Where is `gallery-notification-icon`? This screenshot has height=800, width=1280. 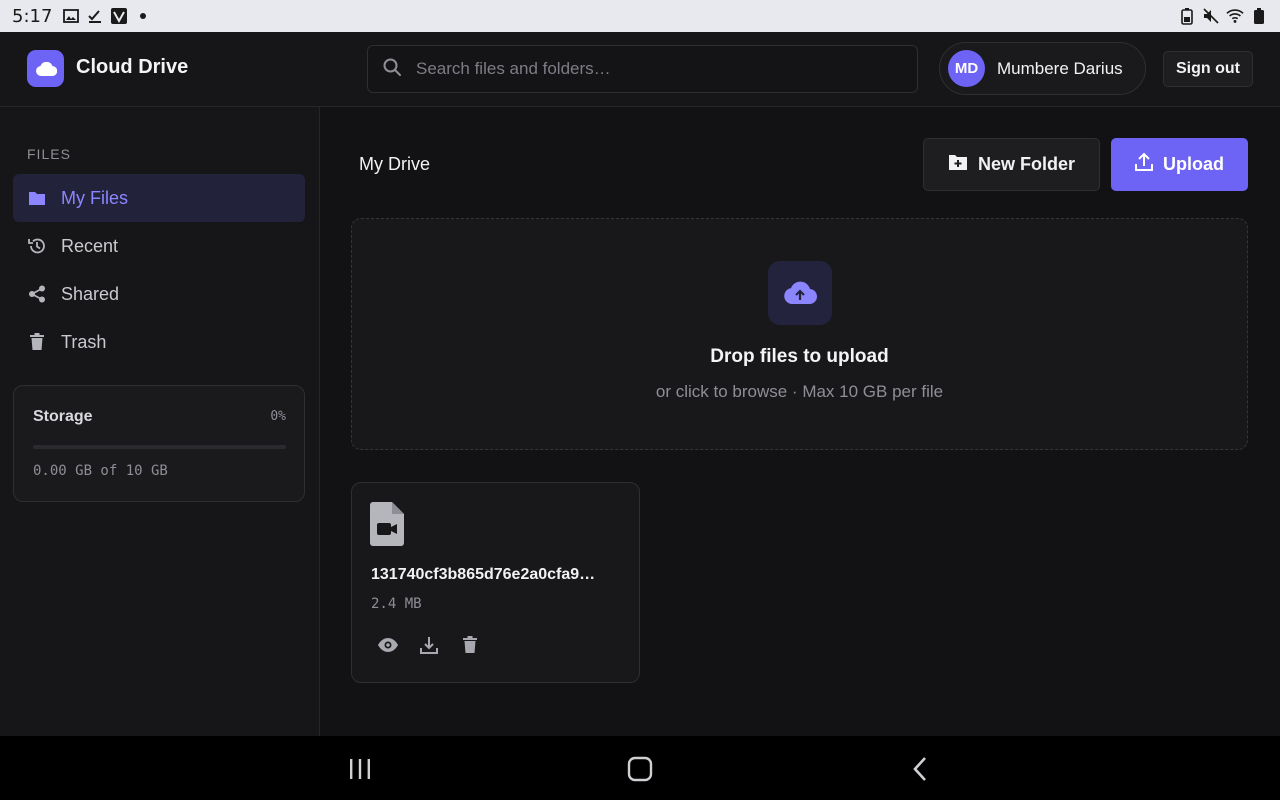 gallery-notification-icon is located at coordinates (71, 16).